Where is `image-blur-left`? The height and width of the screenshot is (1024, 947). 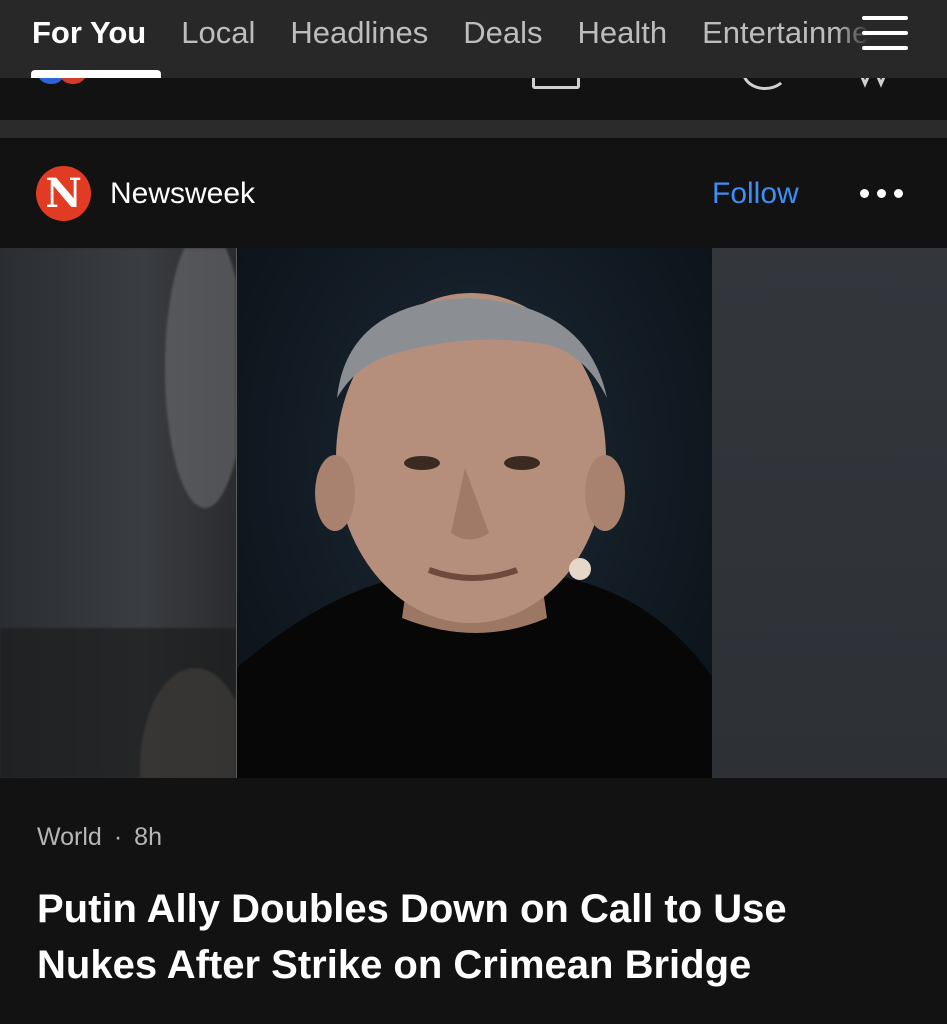
image-blur-left is located at coordinates (125, 513).